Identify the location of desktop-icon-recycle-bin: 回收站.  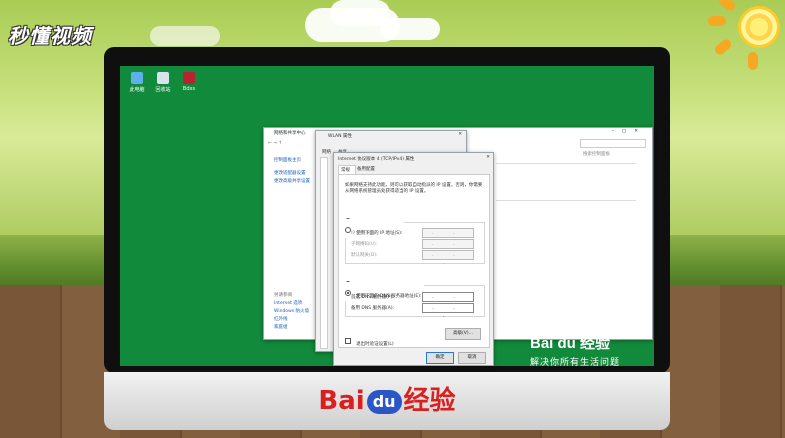
(163, 82).